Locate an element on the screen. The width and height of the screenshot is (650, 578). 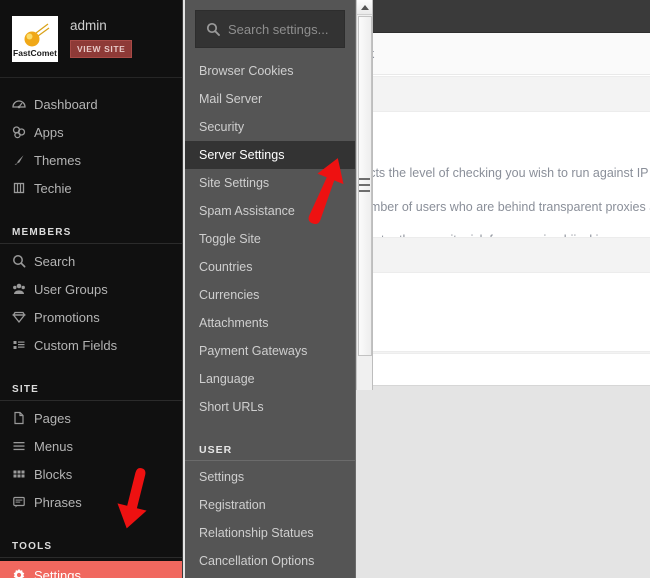
scroll-up-button is located at coordinates (364, 7).